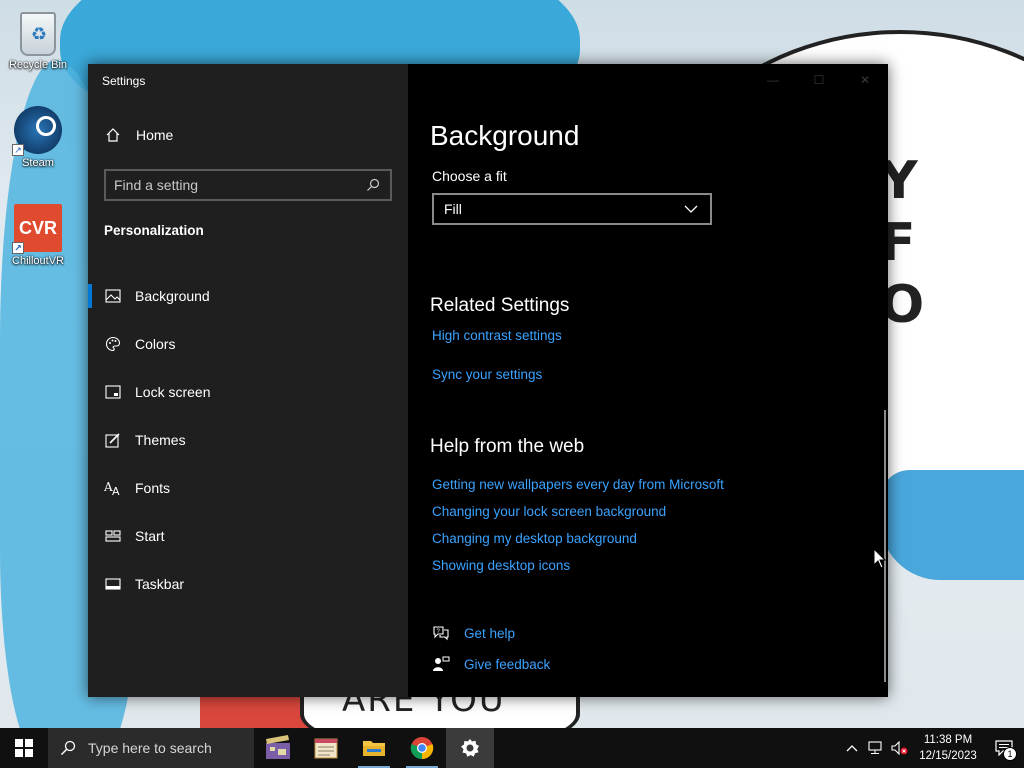 This screenshot has width=1024, height=768. Describe the element at coordinates (534, 538) in the screenshot. I see `help-link-desktop-background: Changing my desktop background` at that location.